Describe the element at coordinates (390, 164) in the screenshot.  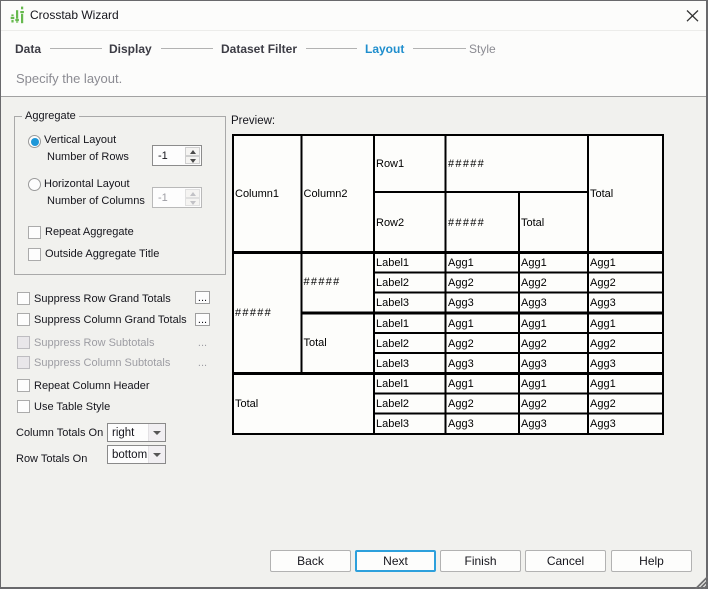
I see `svg-text: Row1` at that location.